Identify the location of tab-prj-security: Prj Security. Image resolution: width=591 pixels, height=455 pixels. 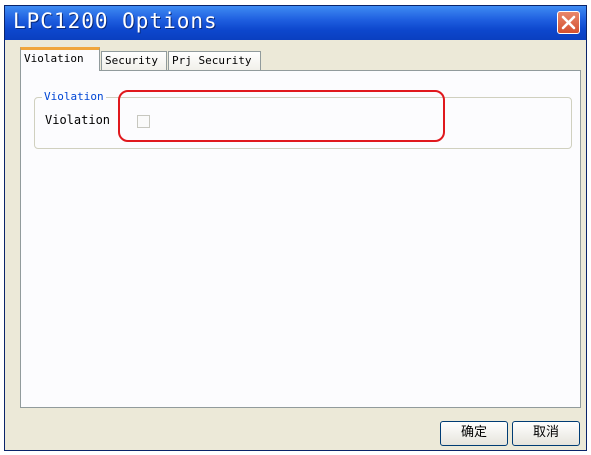
(214, 60).